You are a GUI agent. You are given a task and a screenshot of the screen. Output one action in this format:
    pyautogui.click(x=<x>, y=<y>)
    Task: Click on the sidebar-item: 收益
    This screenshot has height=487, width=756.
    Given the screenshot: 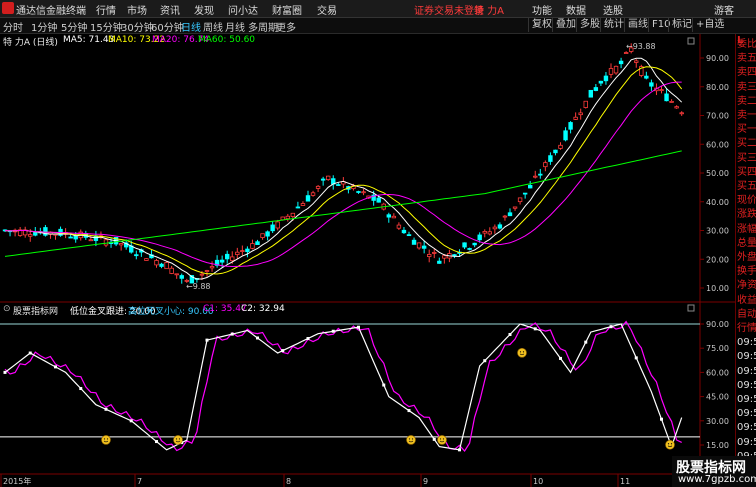 What is the action you would take?
    pyautogui.click(x=746, y=300)
    